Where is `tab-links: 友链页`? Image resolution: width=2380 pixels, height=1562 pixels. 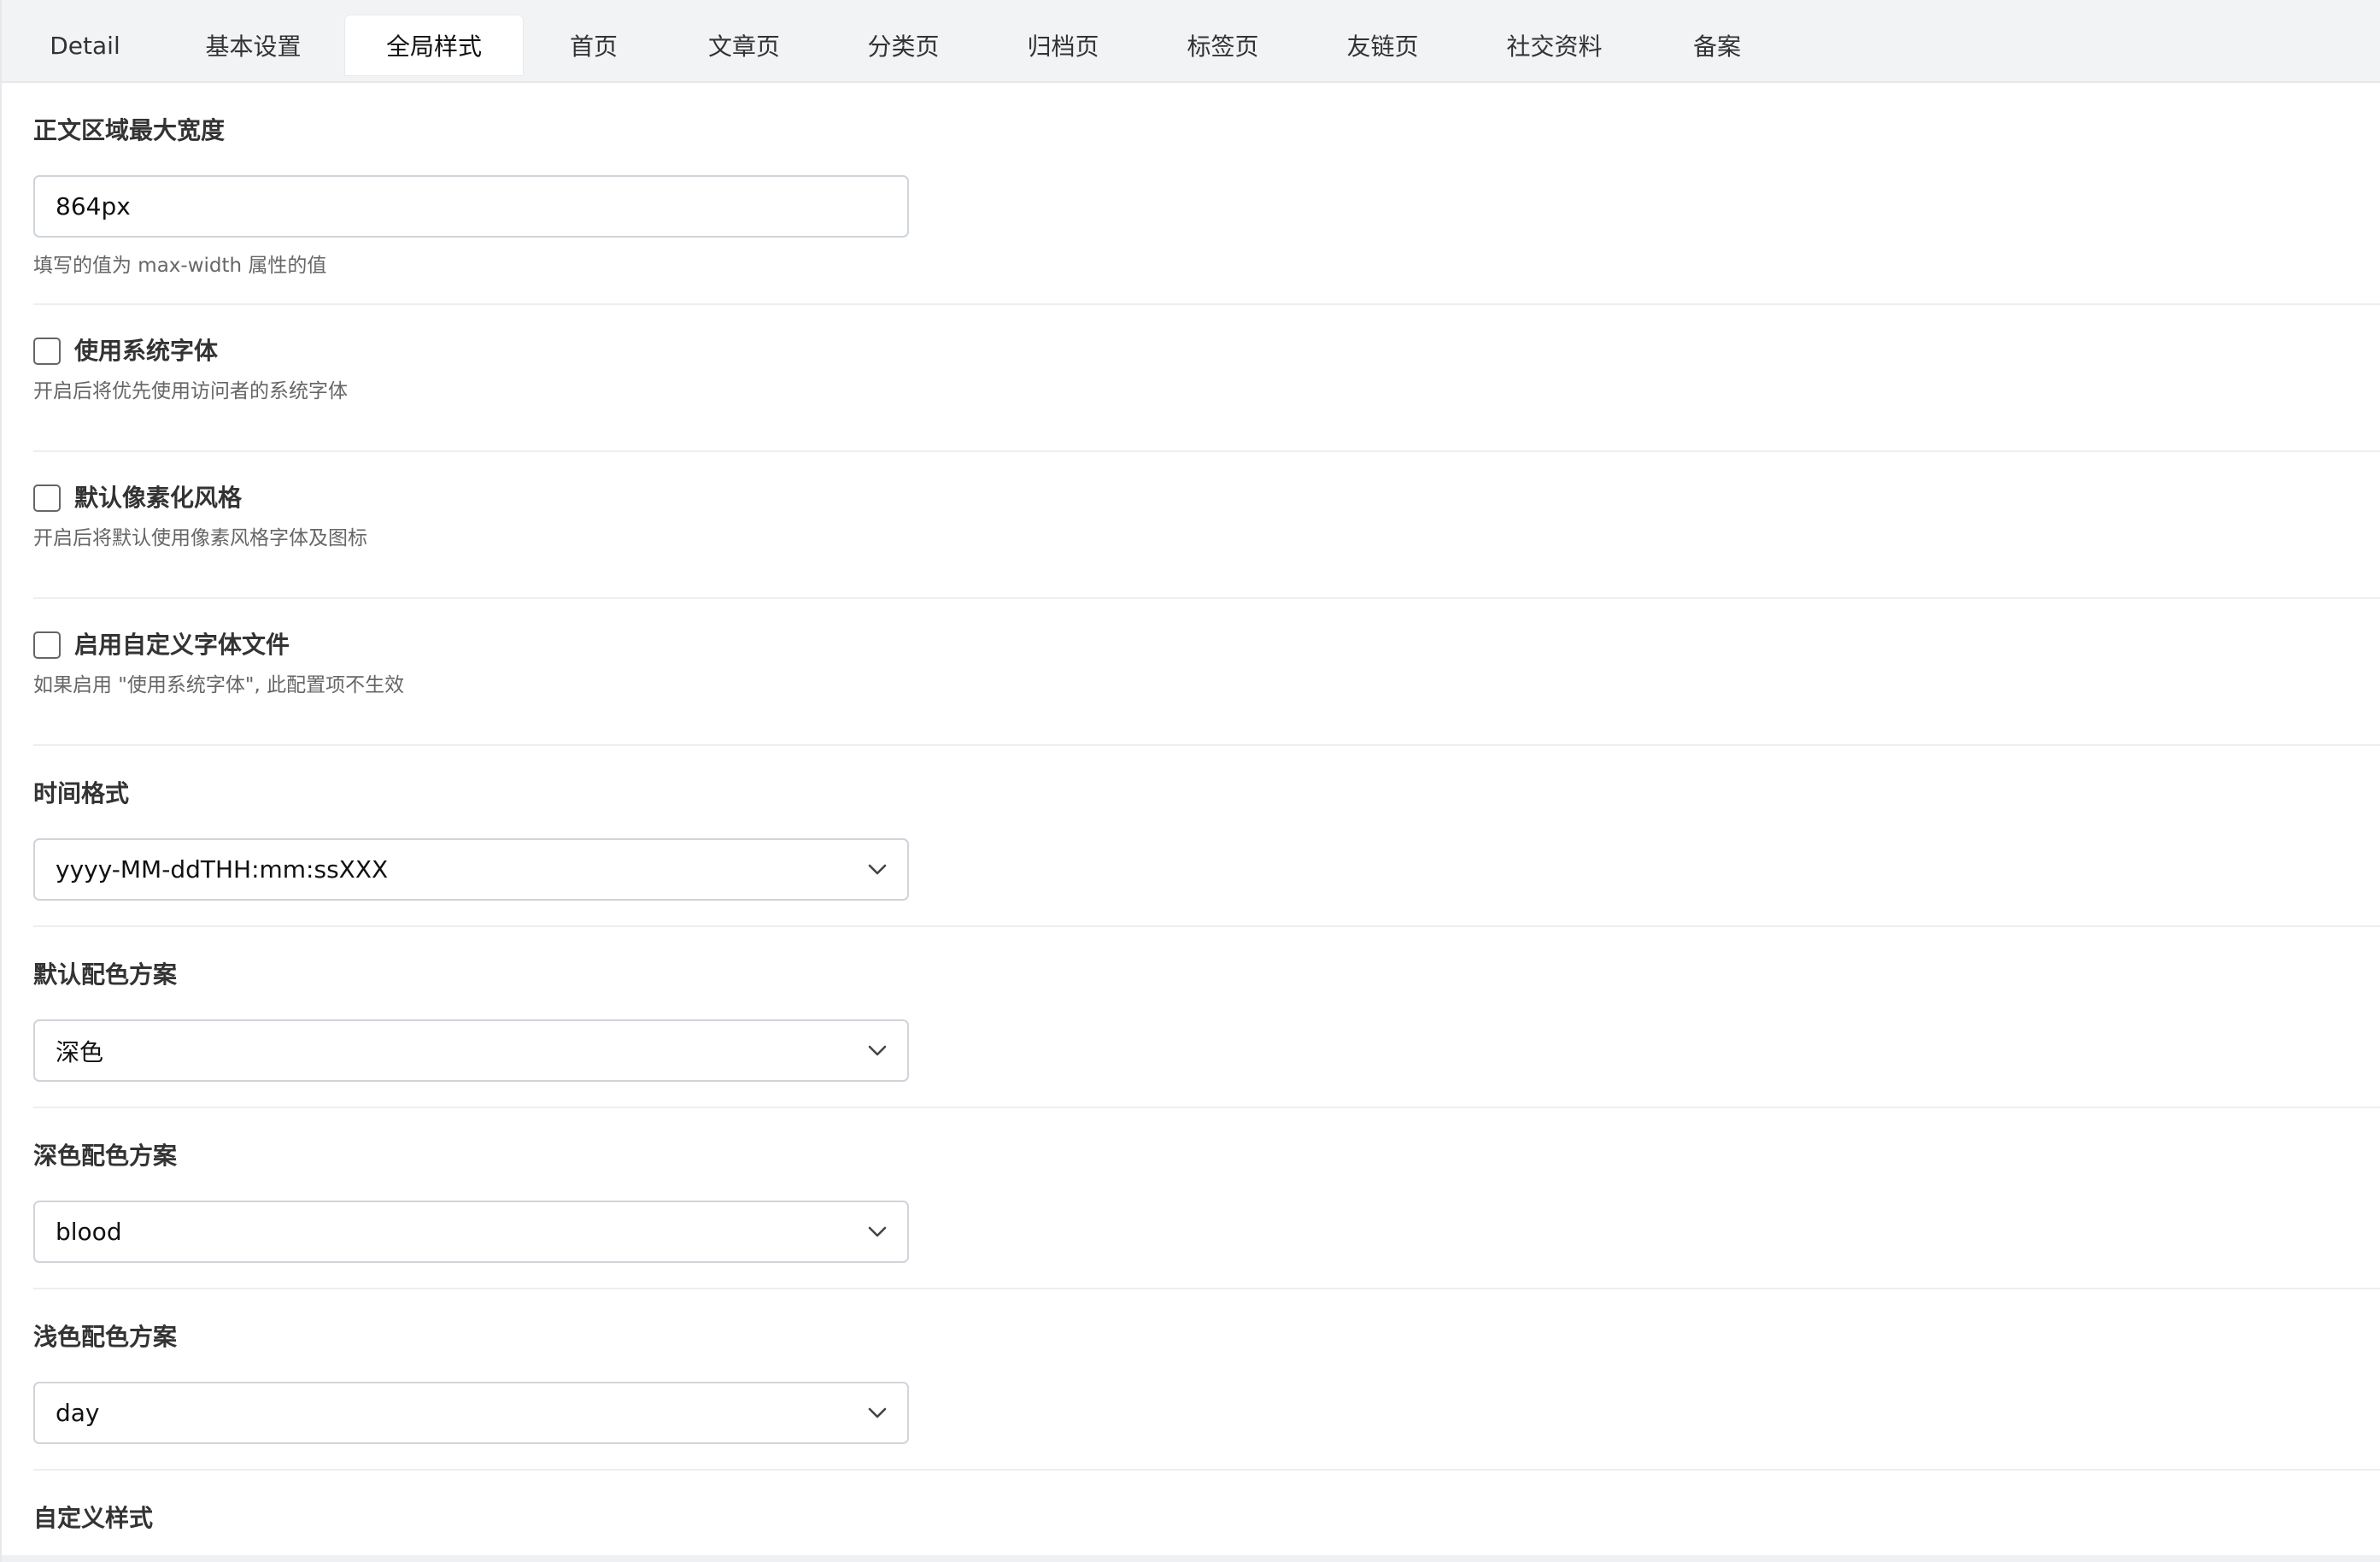 tab-links: 友链页 is located at coordinates (1383, 45).